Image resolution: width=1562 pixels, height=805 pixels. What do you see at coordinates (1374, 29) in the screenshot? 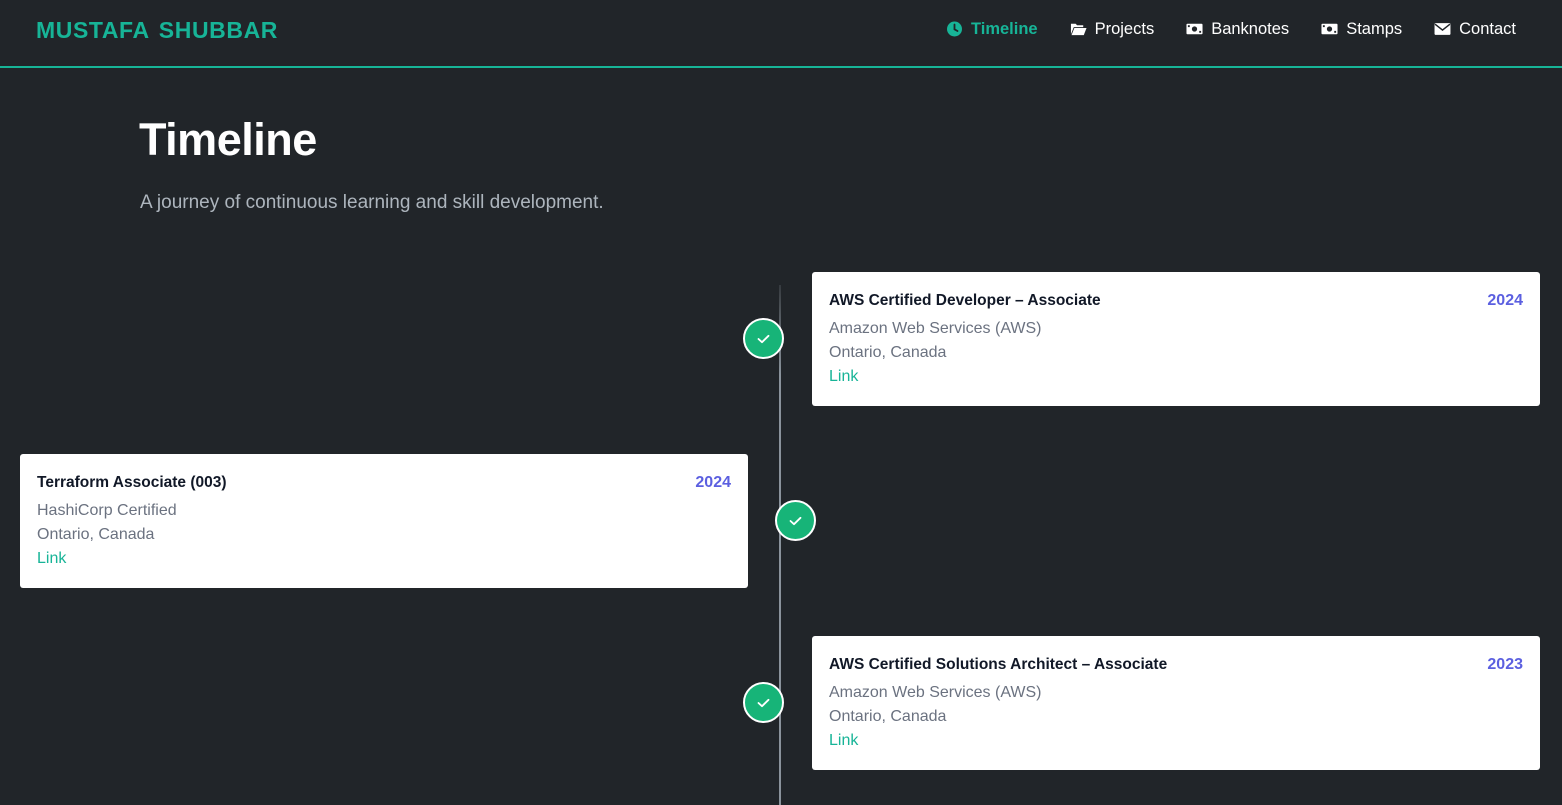
I see `nav-label: Stamps` at bounding box center [1374, 29].